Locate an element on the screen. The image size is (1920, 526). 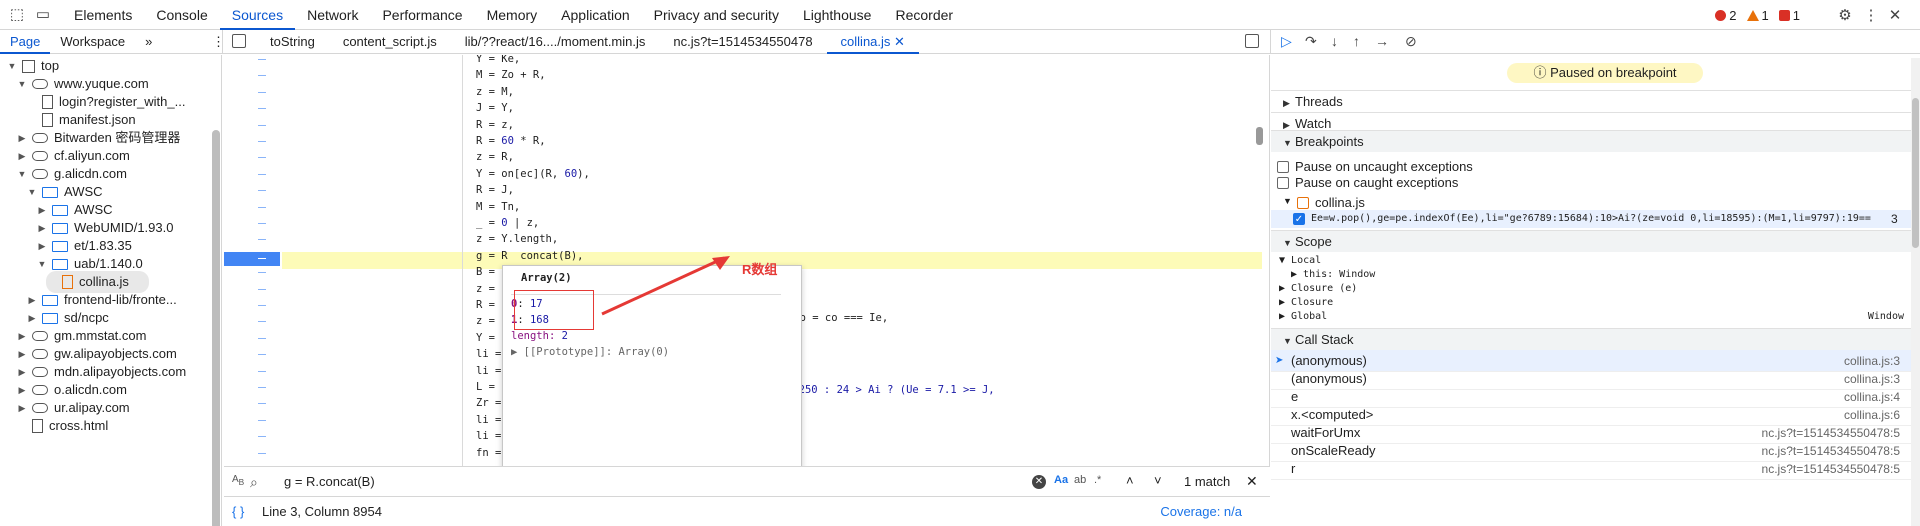
tab-elements: Elements is located at coordinates (103, 15).